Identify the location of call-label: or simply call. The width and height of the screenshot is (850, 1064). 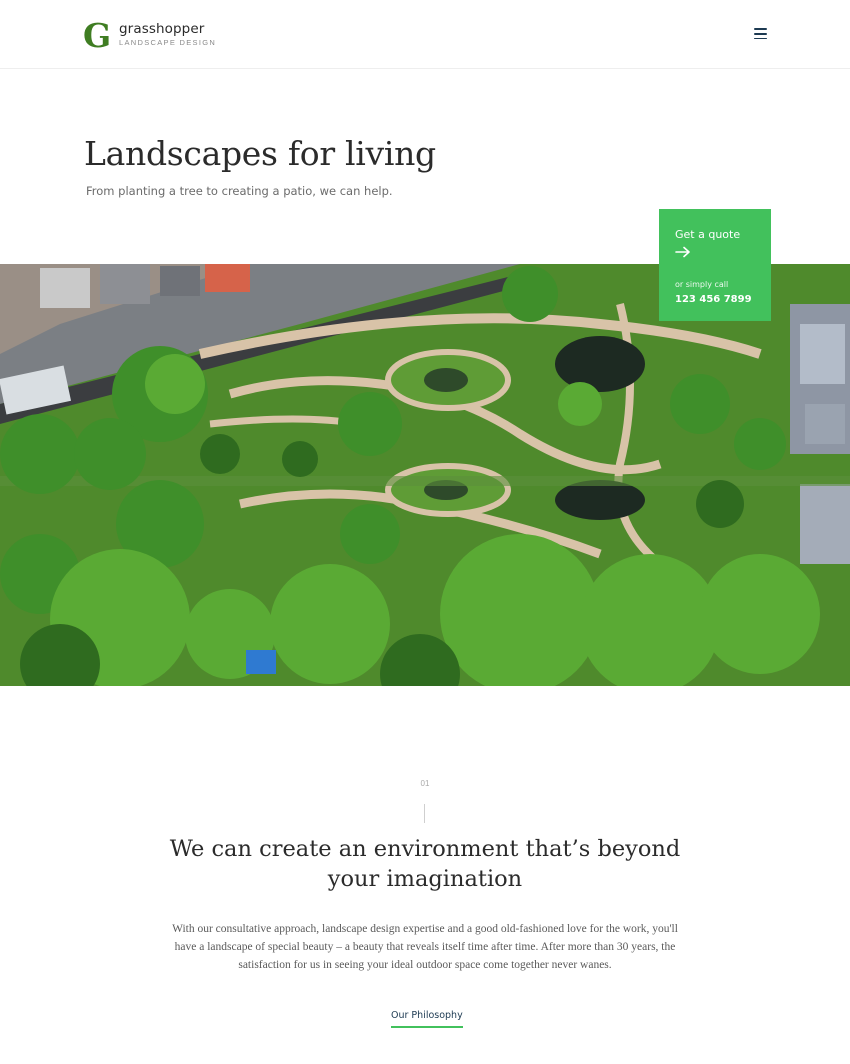
(702, 284).